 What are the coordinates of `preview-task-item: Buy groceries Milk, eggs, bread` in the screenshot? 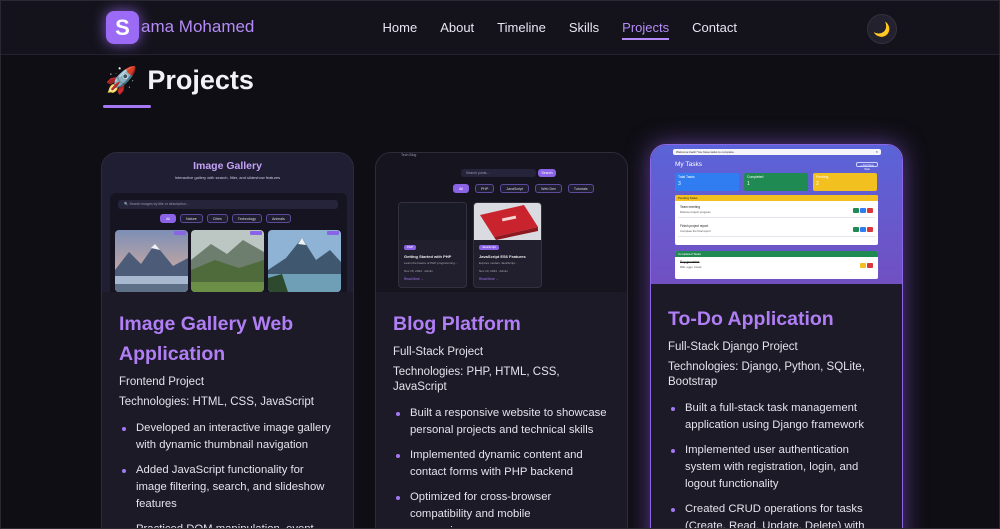 It's located at (776, 266).